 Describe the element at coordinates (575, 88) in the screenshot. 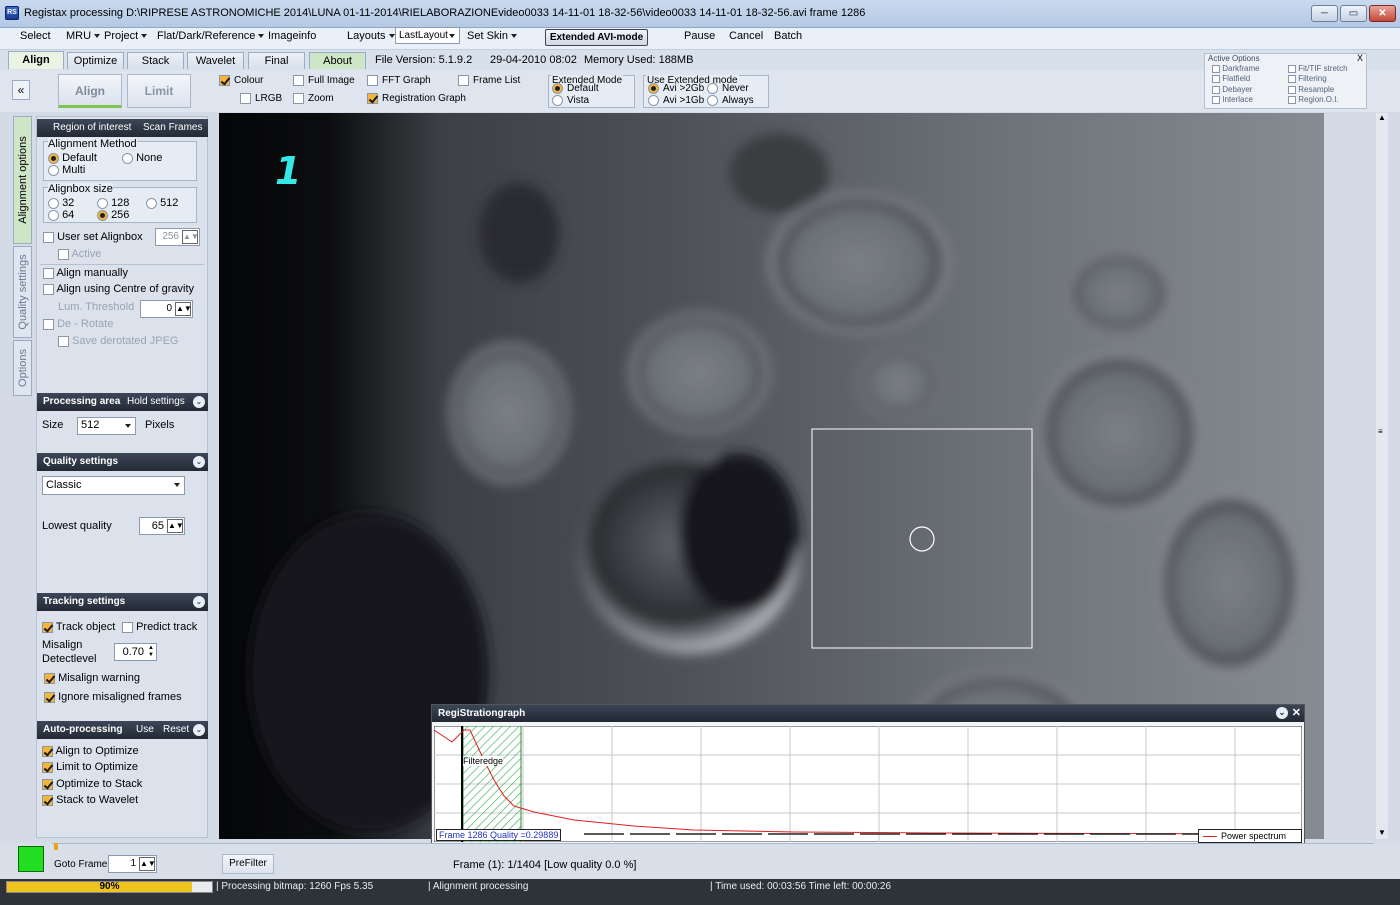

I see `ext-default-option: Default` at that location.